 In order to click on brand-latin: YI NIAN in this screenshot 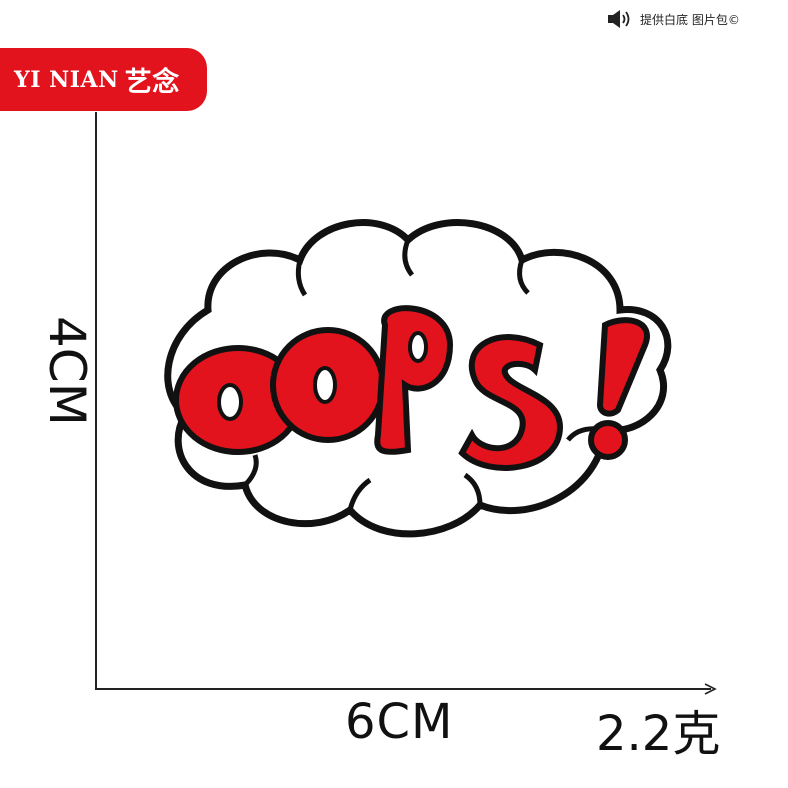, I will do `click(66, 79)`.